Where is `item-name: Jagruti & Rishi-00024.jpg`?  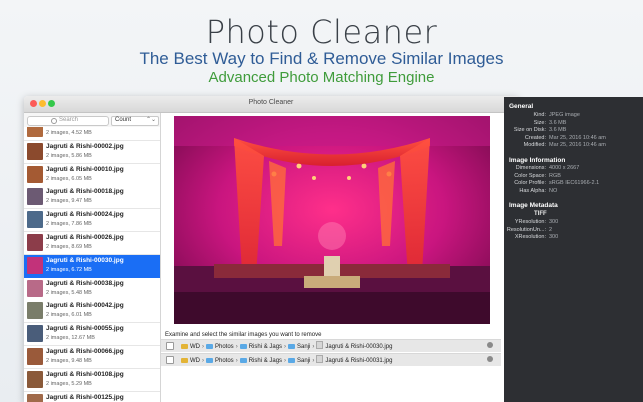
item-name: Jagruti & Rishi-00024.jpg is located at coordinates (85, 215).